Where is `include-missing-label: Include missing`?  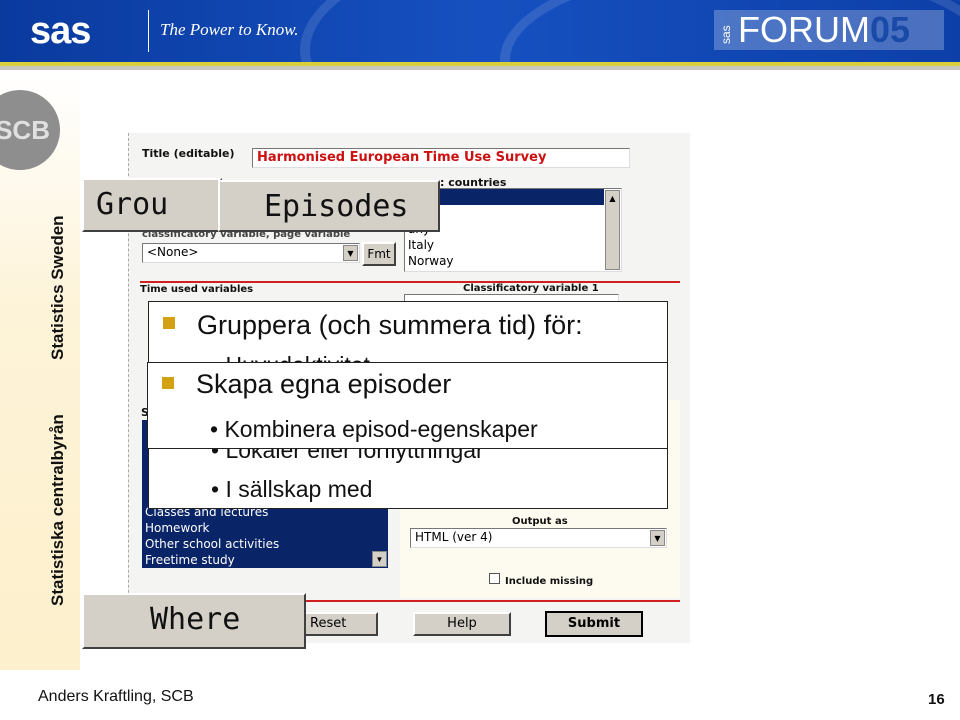 include-missing-label: Include missing is located at coordinates (549, 581).